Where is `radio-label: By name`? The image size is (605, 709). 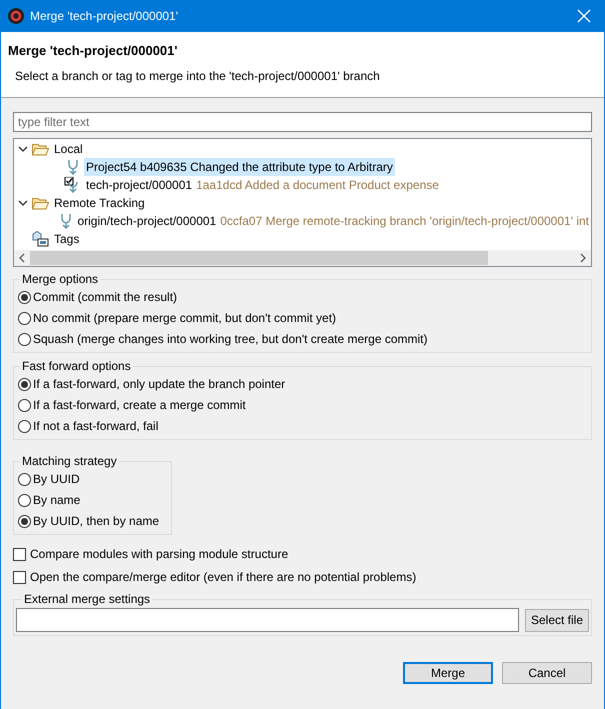 radio-label: By name is located at coordinates (56, 500).